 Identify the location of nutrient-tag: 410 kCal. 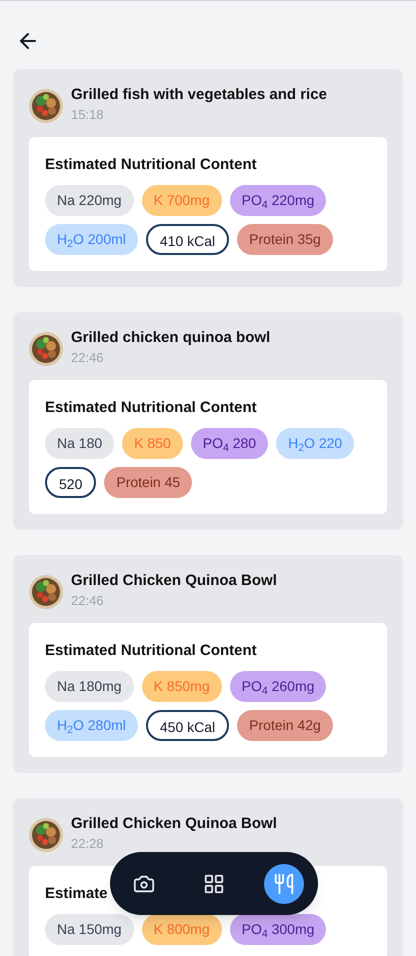
(188, 239).